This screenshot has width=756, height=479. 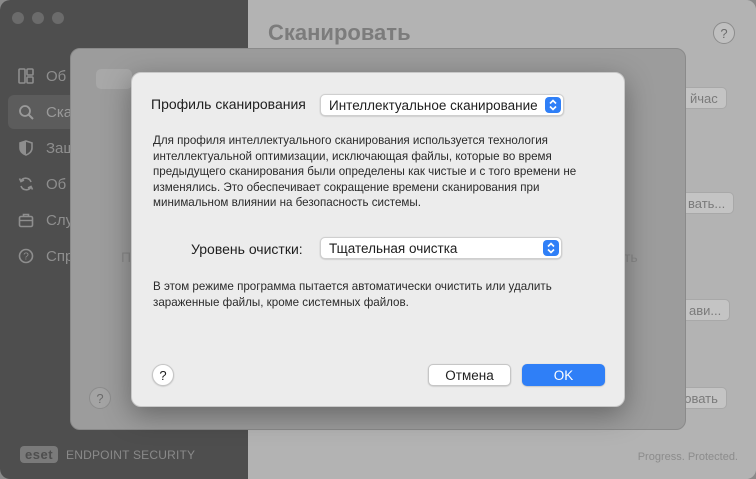 What do you see at coordinates (58, 18) in the screenshot?
I see `zoom-window-button` at bounding box center [58, 18].